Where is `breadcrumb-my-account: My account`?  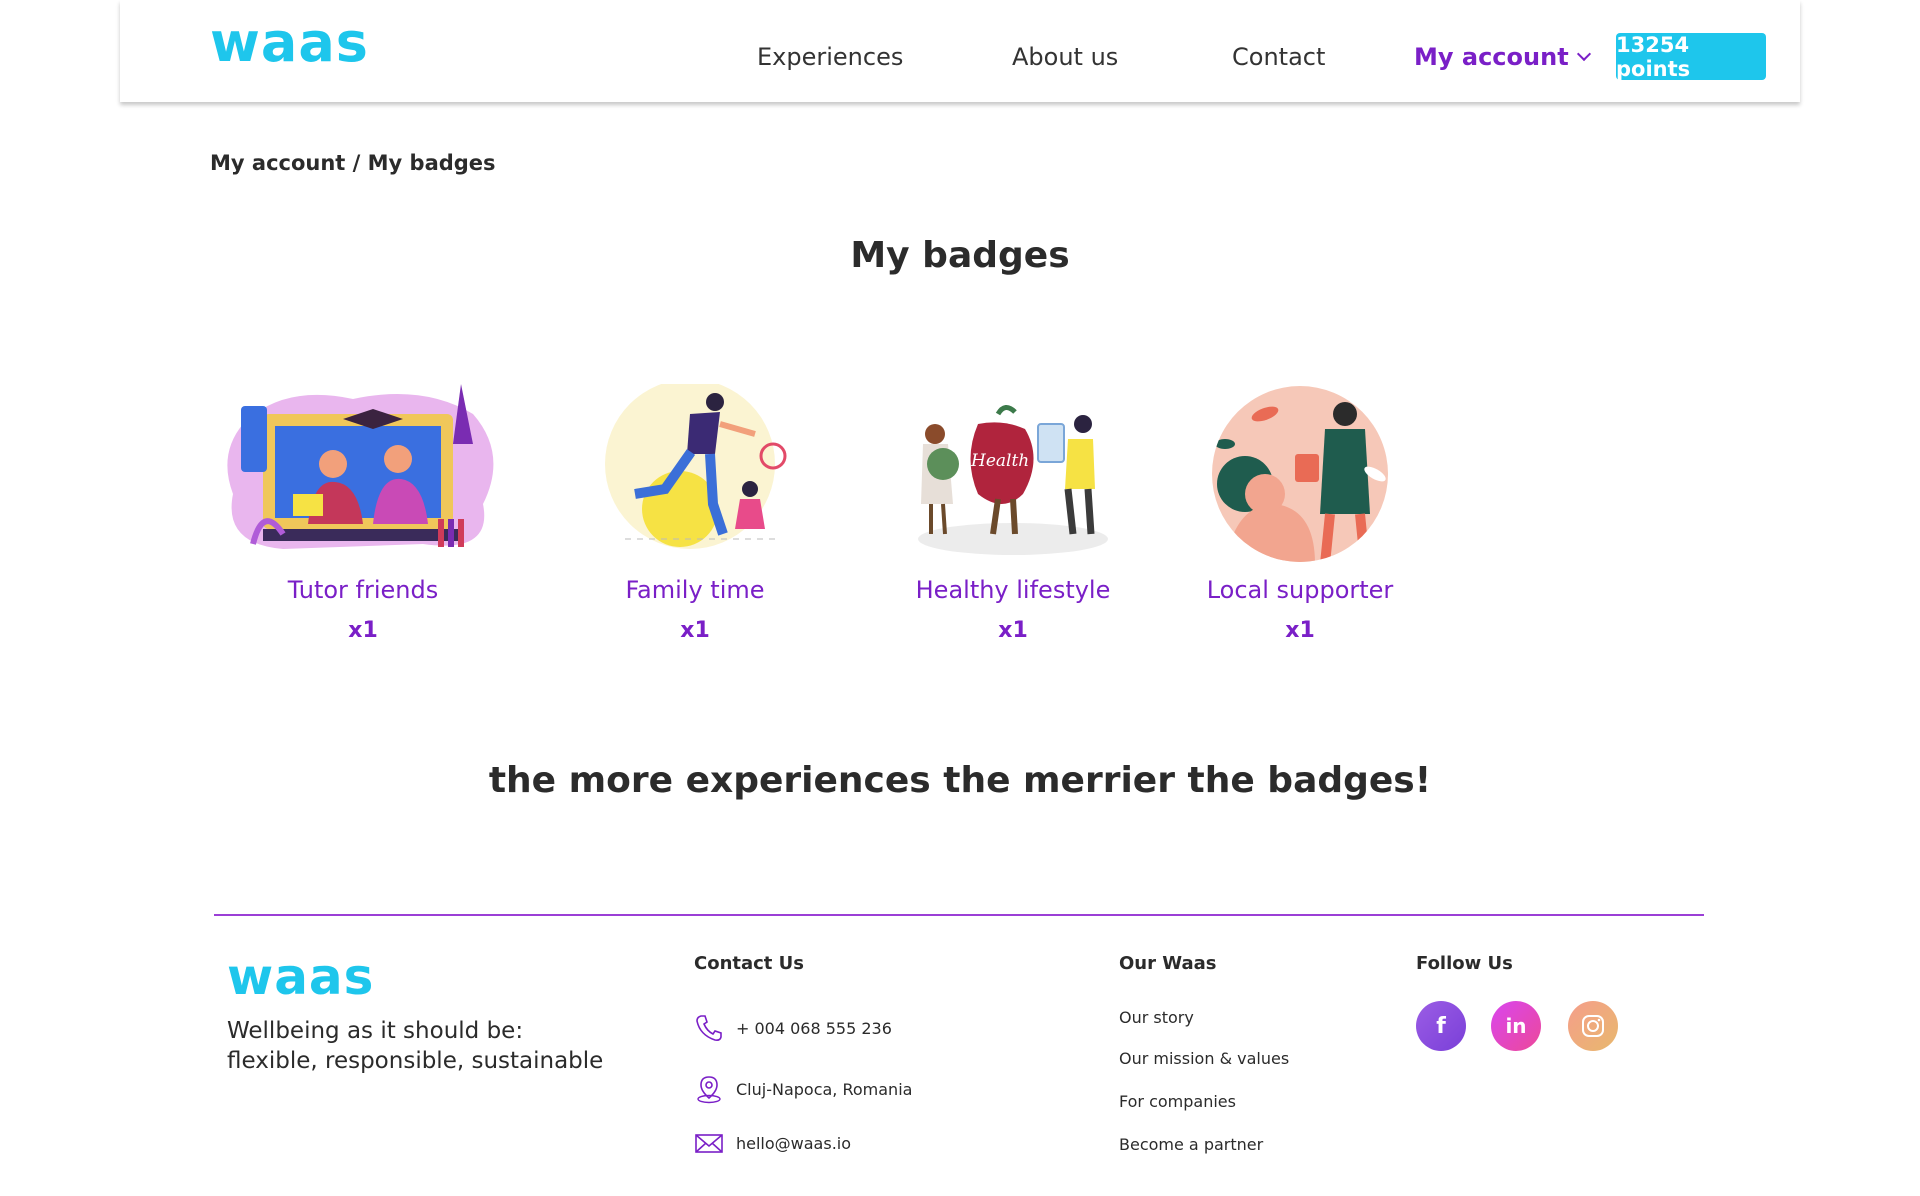
breadcrumb-my-account: My account is located at coordinates (277, 163).